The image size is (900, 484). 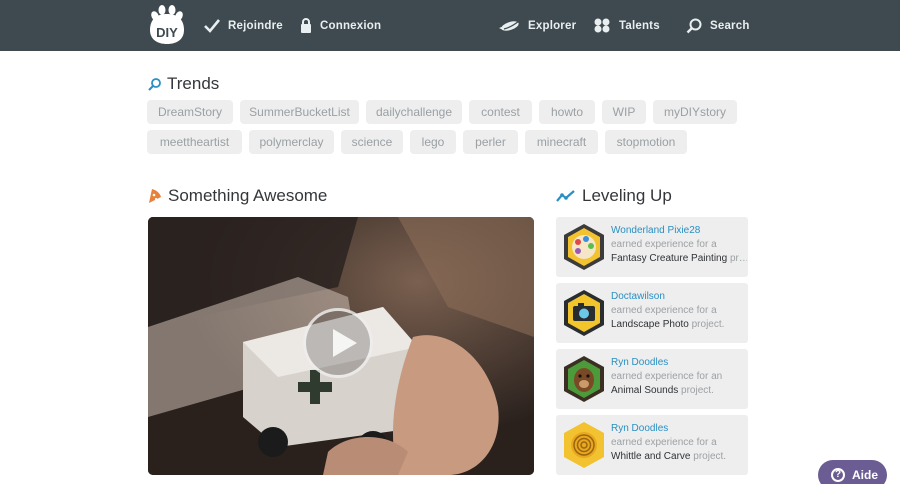 I want to click on camera-badge-icon, so click(x=584, y=313).